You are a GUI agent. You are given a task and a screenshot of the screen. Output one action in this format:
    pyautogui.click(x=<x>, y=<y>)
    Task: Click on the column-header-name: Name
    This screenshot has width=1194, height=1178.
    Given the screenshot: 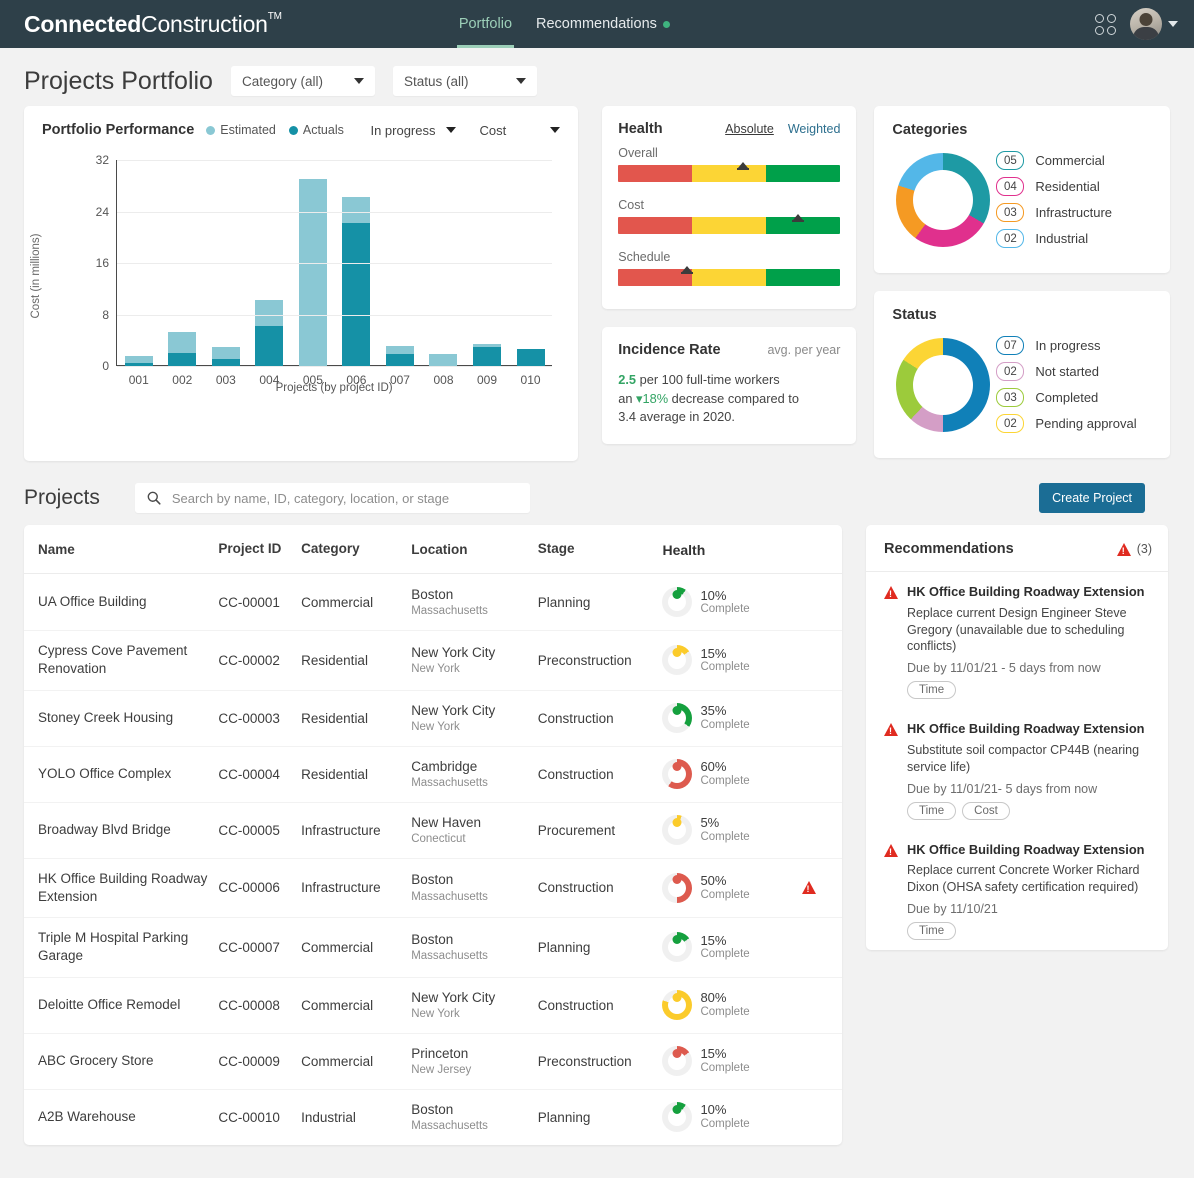 What is the action you would take?
    pyautogui.click(x=128, y=550)
    